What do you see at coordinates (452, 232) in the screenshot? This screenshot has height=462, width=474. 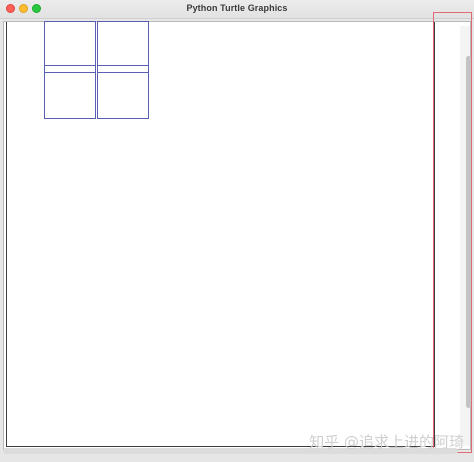 I see `scrollbar-highlight-box` at bounding box center [452, 232].